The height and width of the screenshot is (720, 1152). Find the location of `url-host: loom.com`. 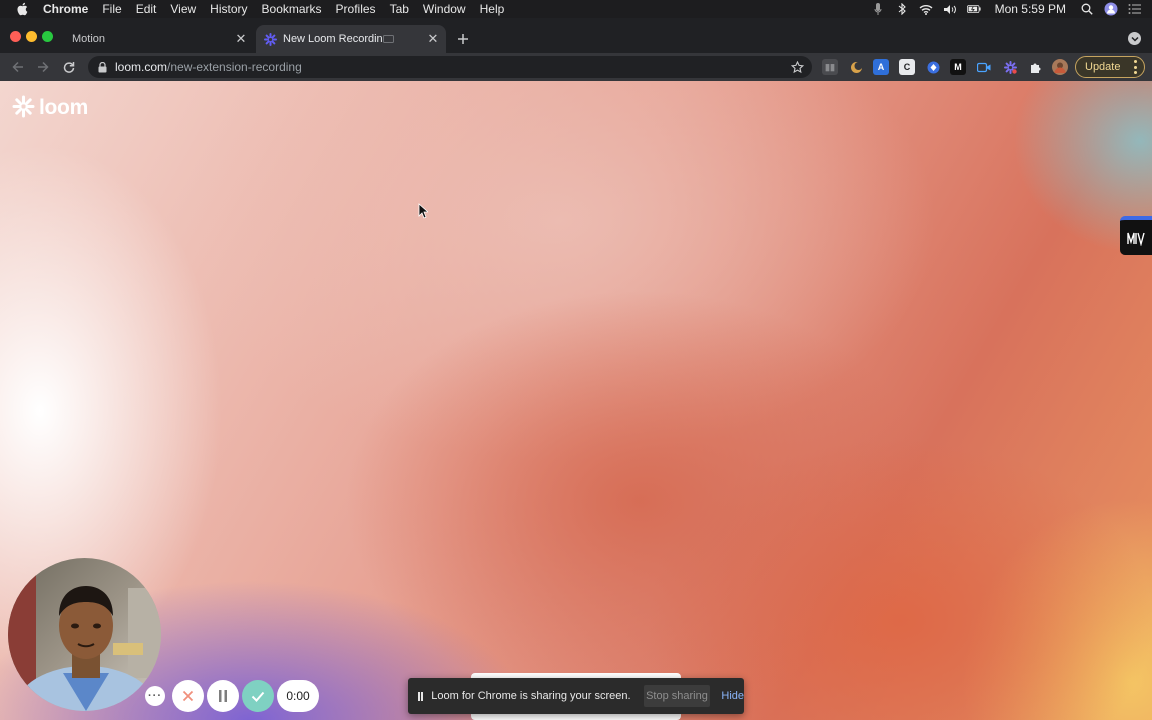

url-host: loom.com is located at coordinates (141, 67).